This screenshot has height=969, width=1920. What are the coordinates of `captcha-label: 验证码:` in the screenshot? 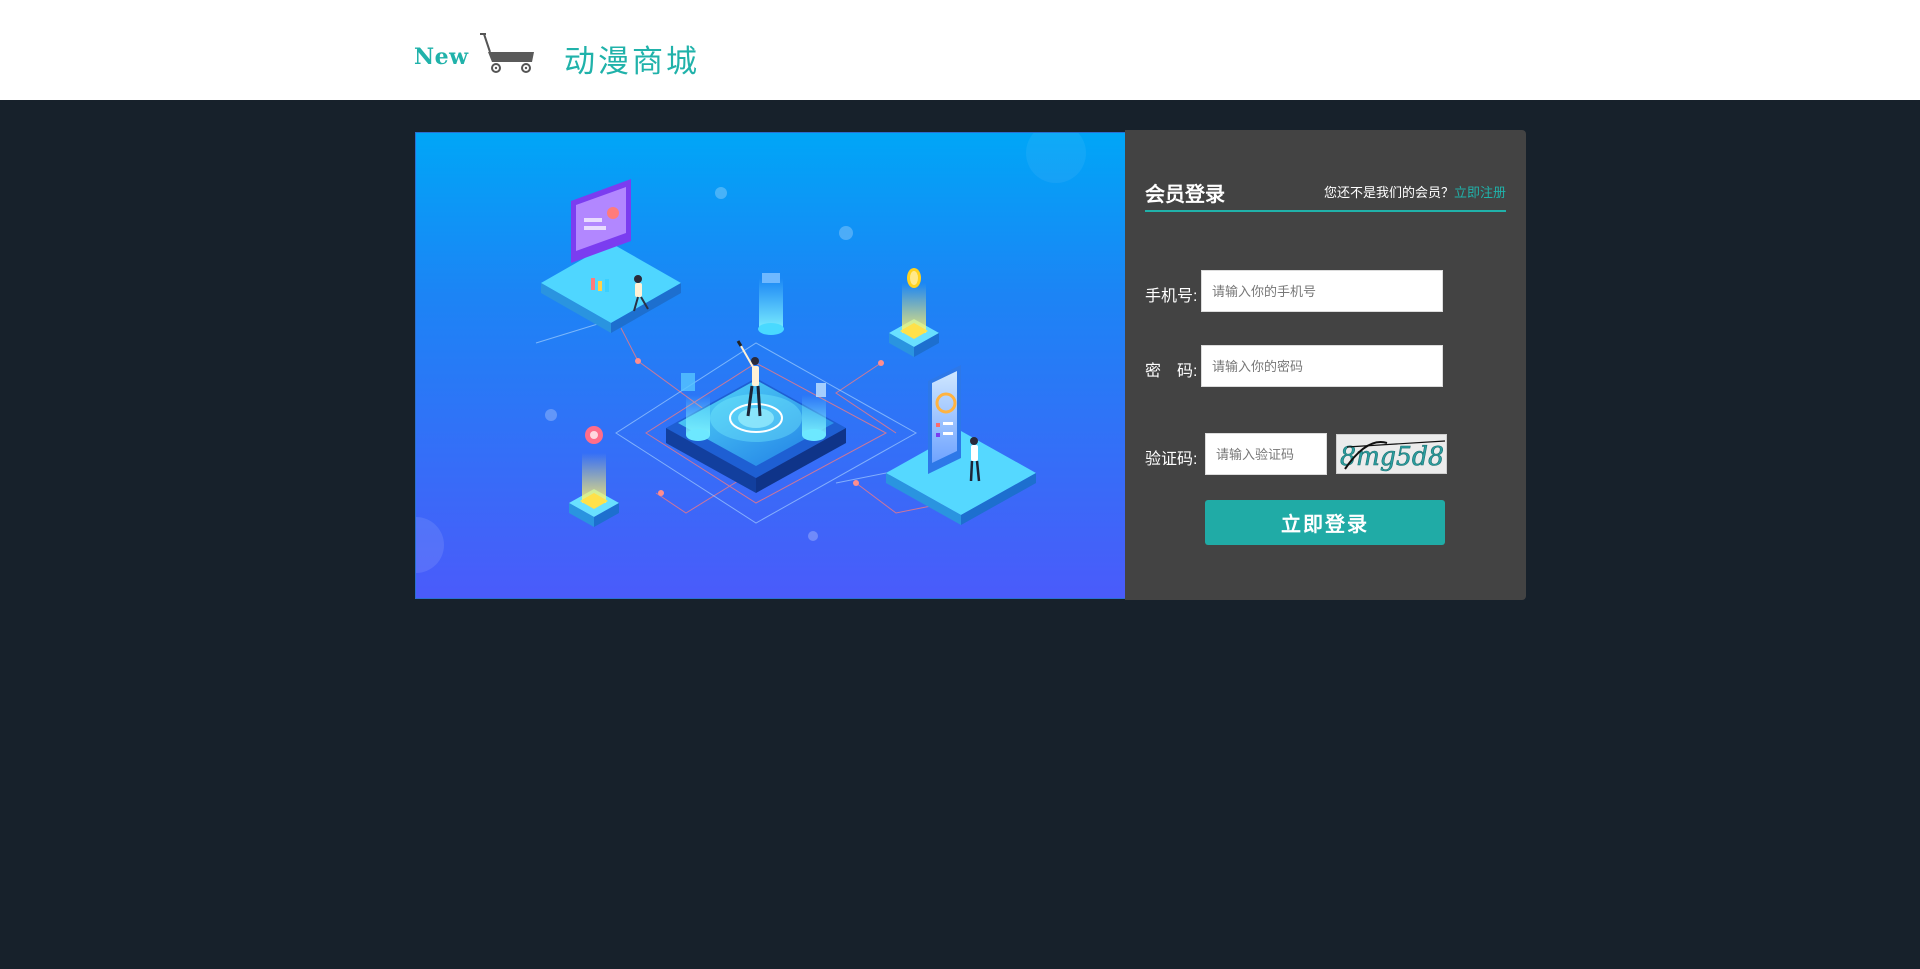 It's located at (1171, 459).